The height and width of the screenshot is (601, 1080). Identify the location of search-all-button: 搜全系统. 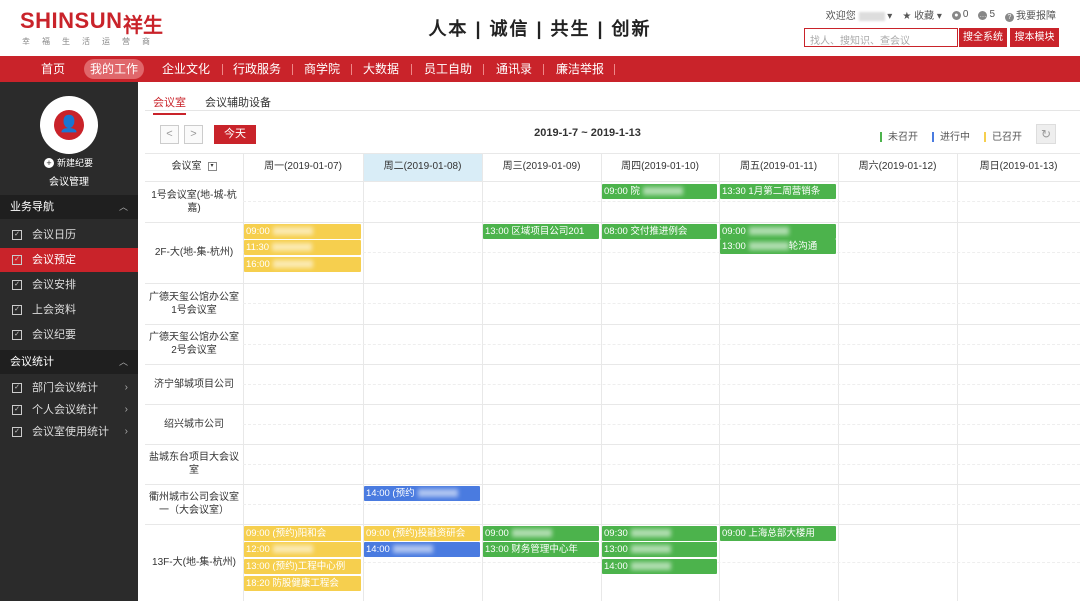
(983, 37).